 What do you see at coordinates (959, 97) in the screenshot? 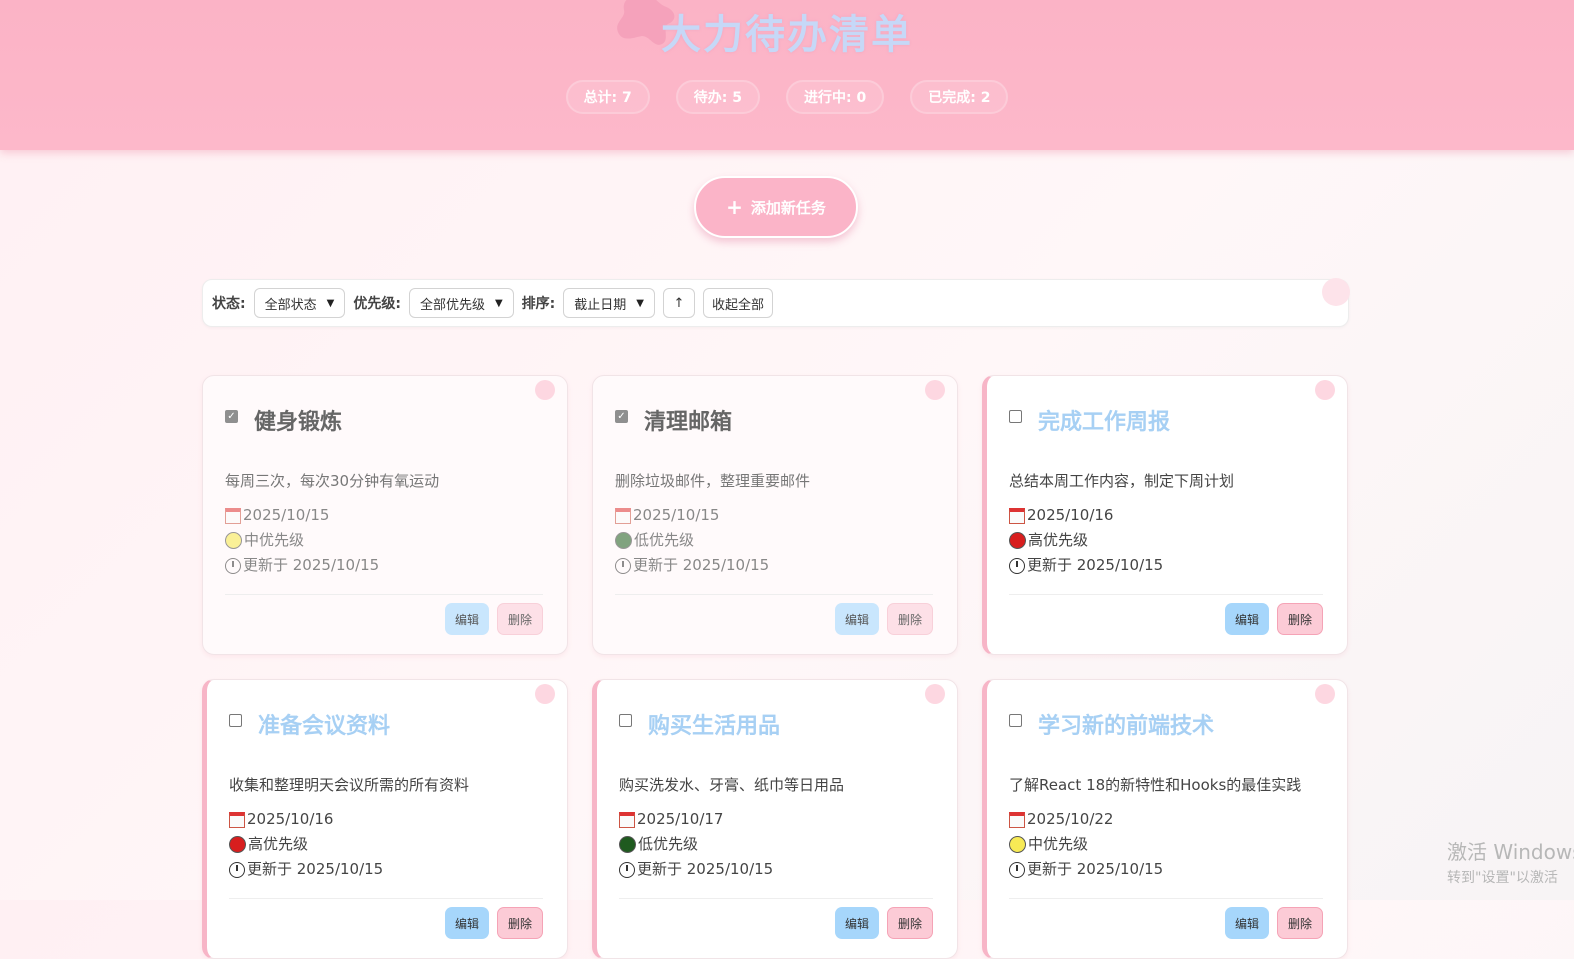
I see `stat-completed: 已完成: 2` at bounding box center [959, 97].